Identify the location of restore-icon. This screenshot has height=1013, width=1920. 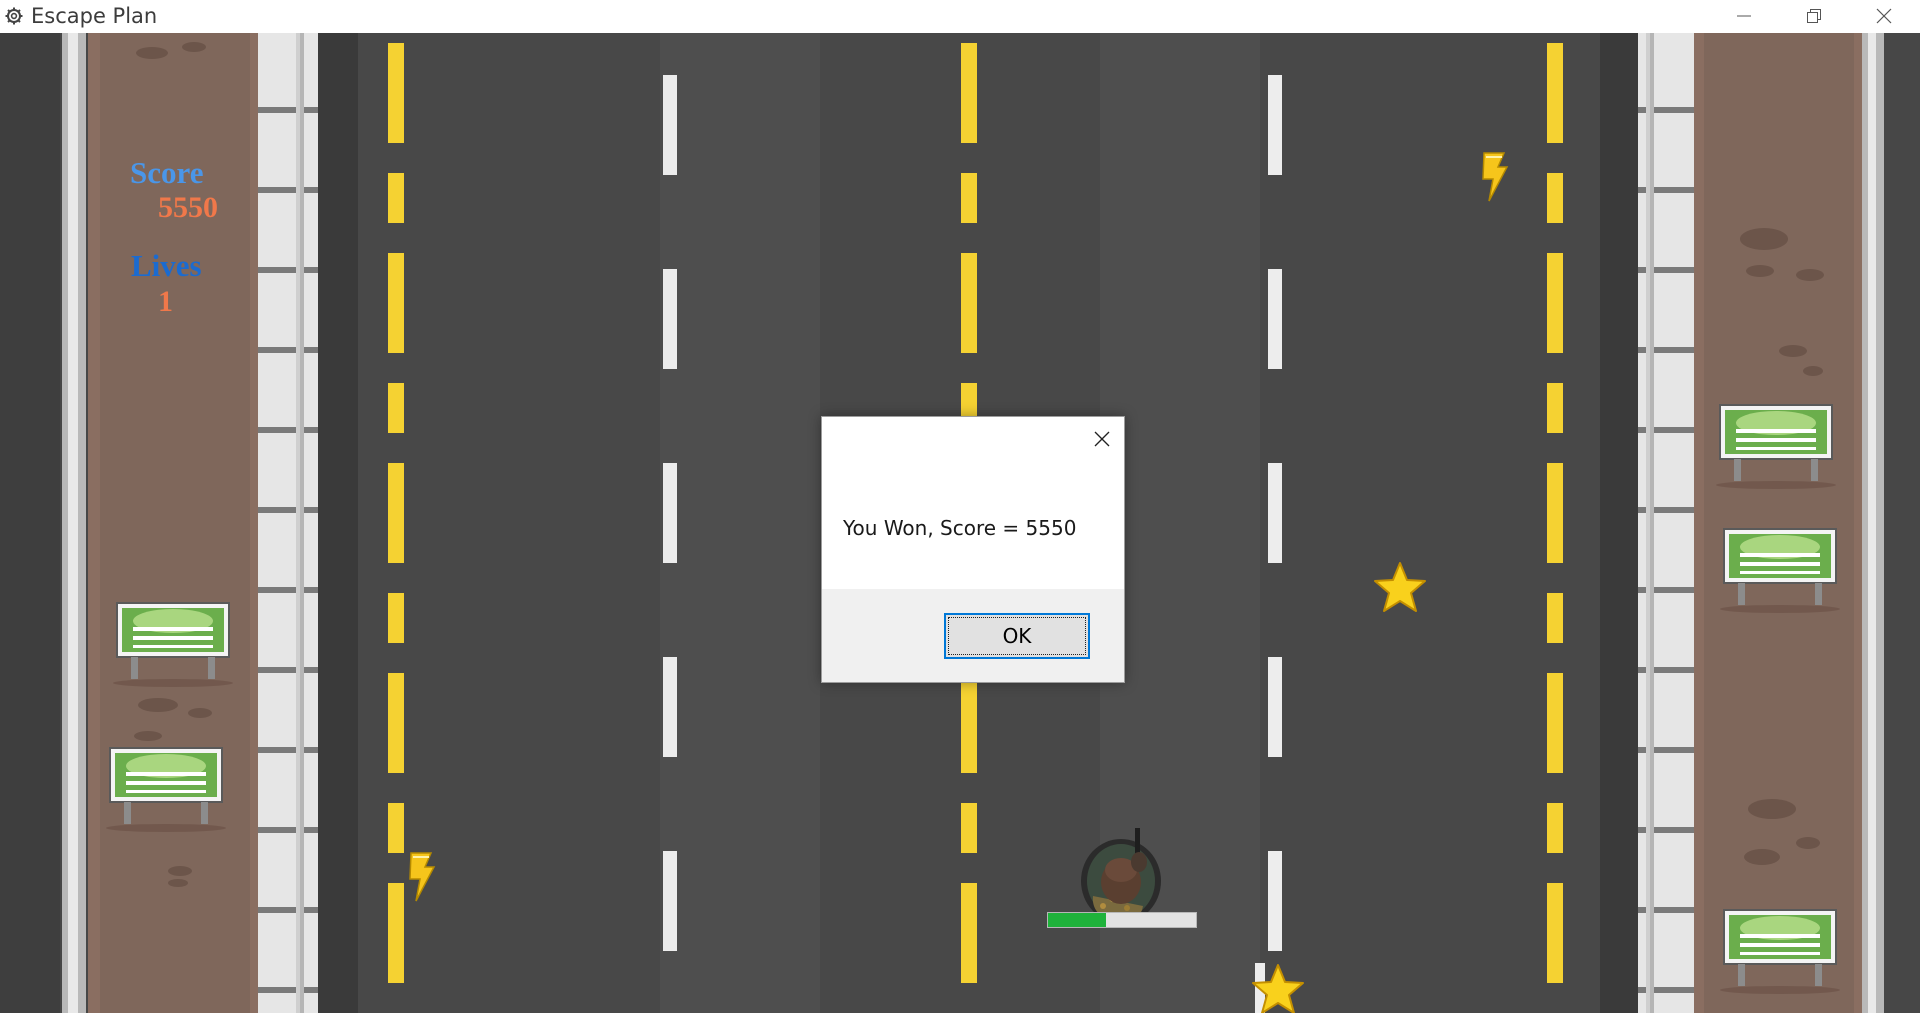
(1814, 16).